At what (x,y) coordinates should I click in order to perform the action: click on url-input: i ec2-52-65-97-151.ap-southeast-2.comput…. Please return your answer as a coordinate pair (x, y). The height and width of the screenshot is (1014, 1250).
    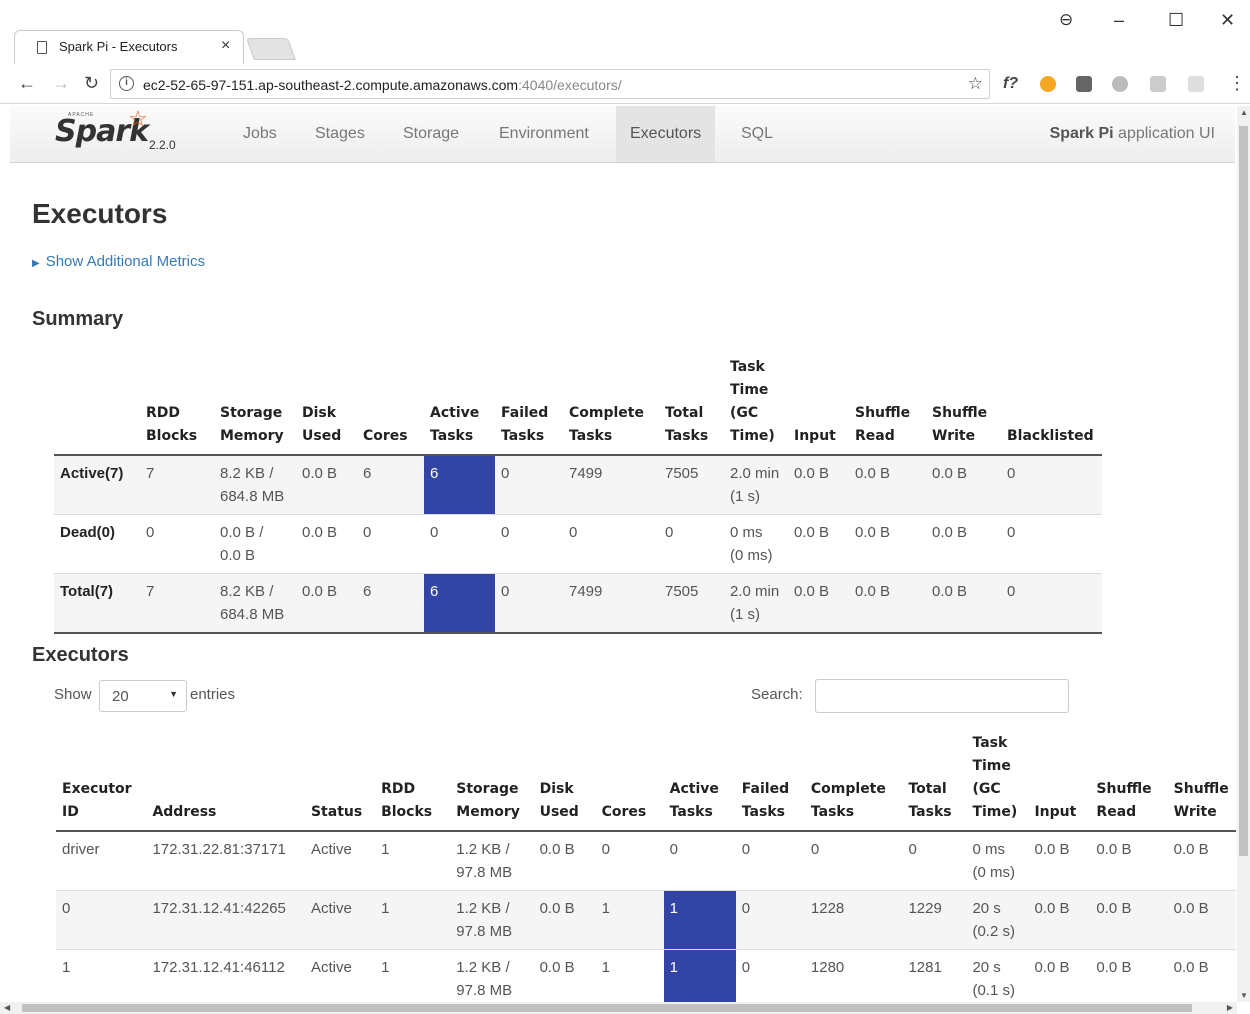
    Looking at the image, I should click on (550, 84).